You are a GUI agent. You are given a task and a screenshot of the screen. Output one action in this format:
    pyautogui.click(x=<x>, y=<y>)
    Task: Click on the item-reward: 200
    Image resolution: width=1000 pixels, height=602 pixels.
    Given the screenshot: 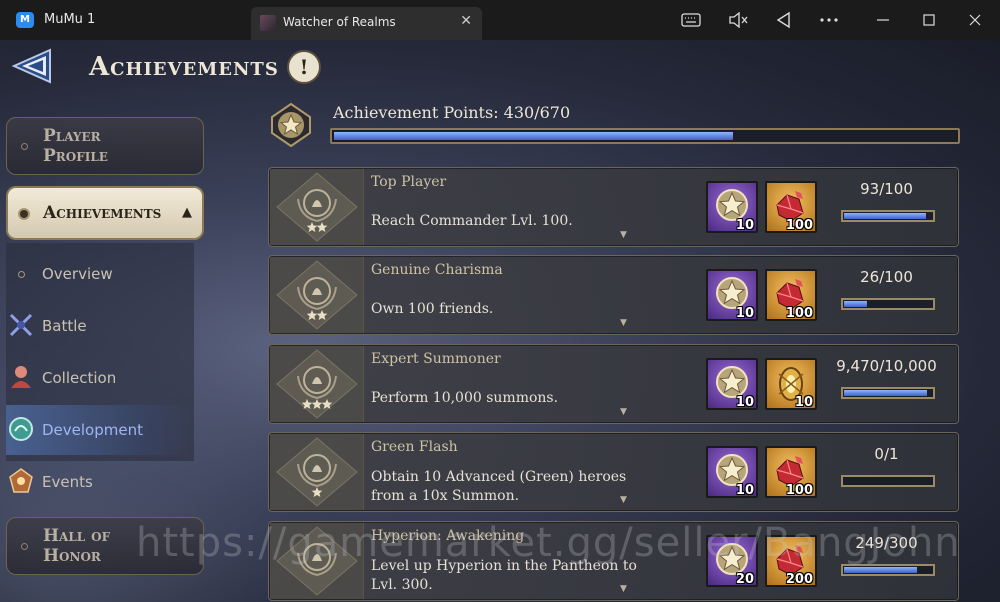 What is the action you would take?
    pyautogui.click(x=791, y=561)
    